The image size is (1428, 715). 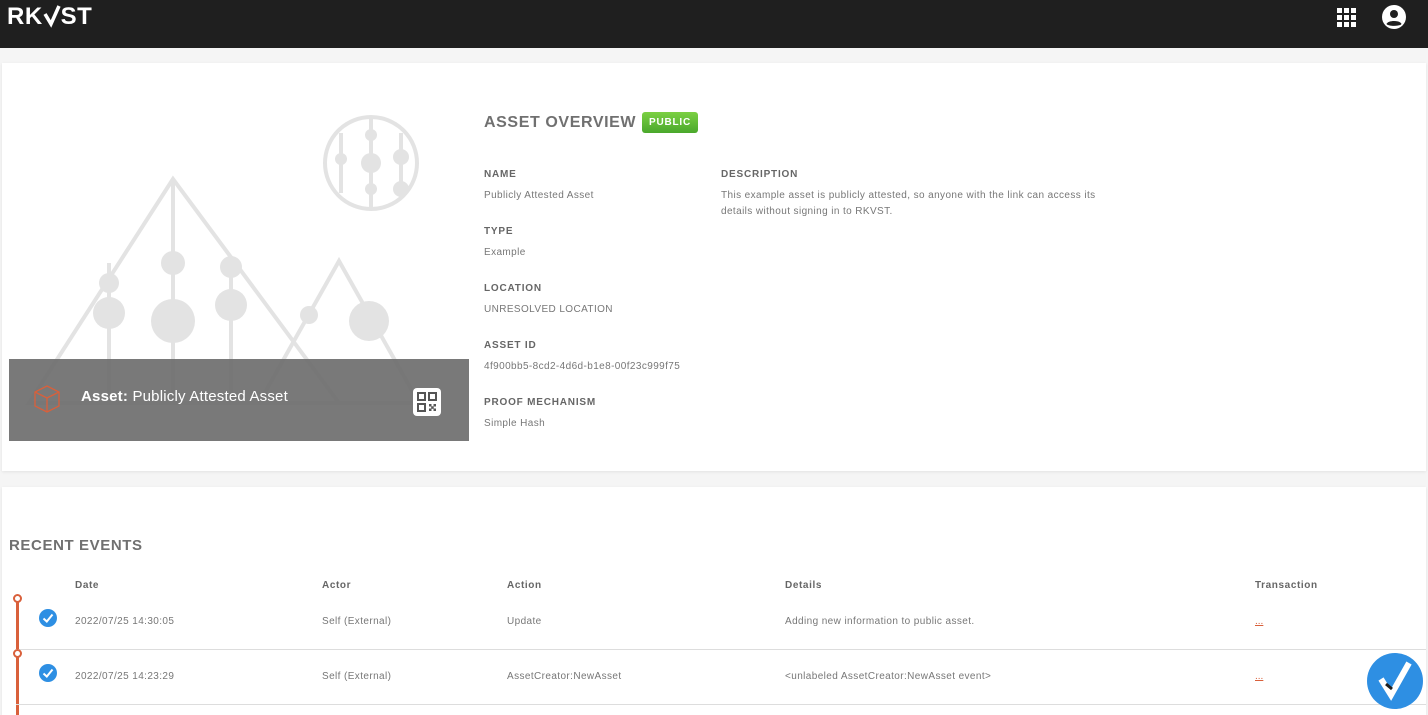 What do you see at coordinates (510, 345) in the screenshot?
I see `asset-id-label: ASSET ID` at bounding box center [510, 345].